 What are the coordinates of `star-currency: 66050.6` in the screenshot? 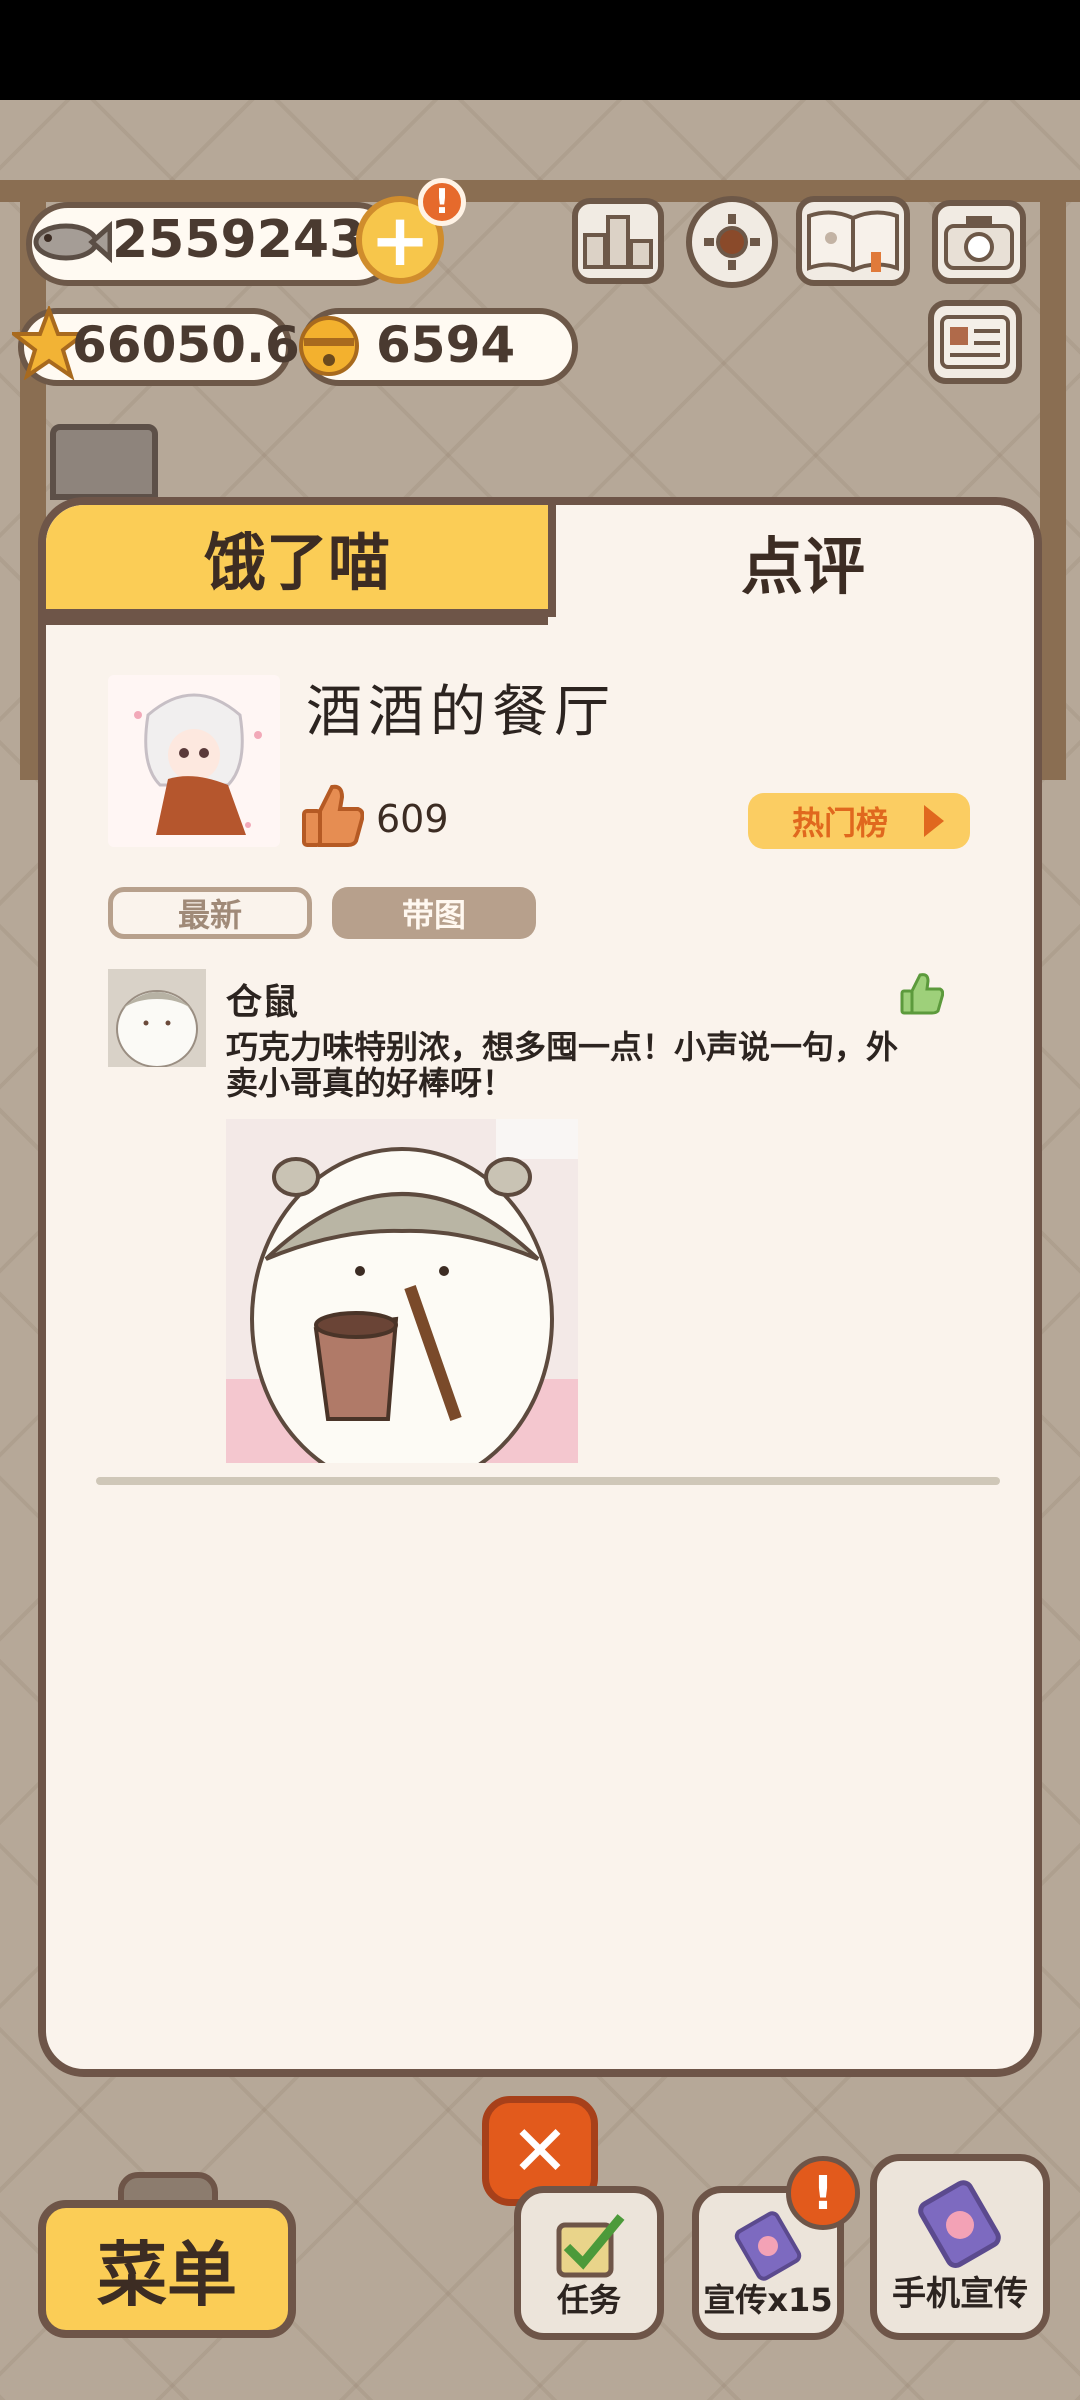 It's located at (156, 346).